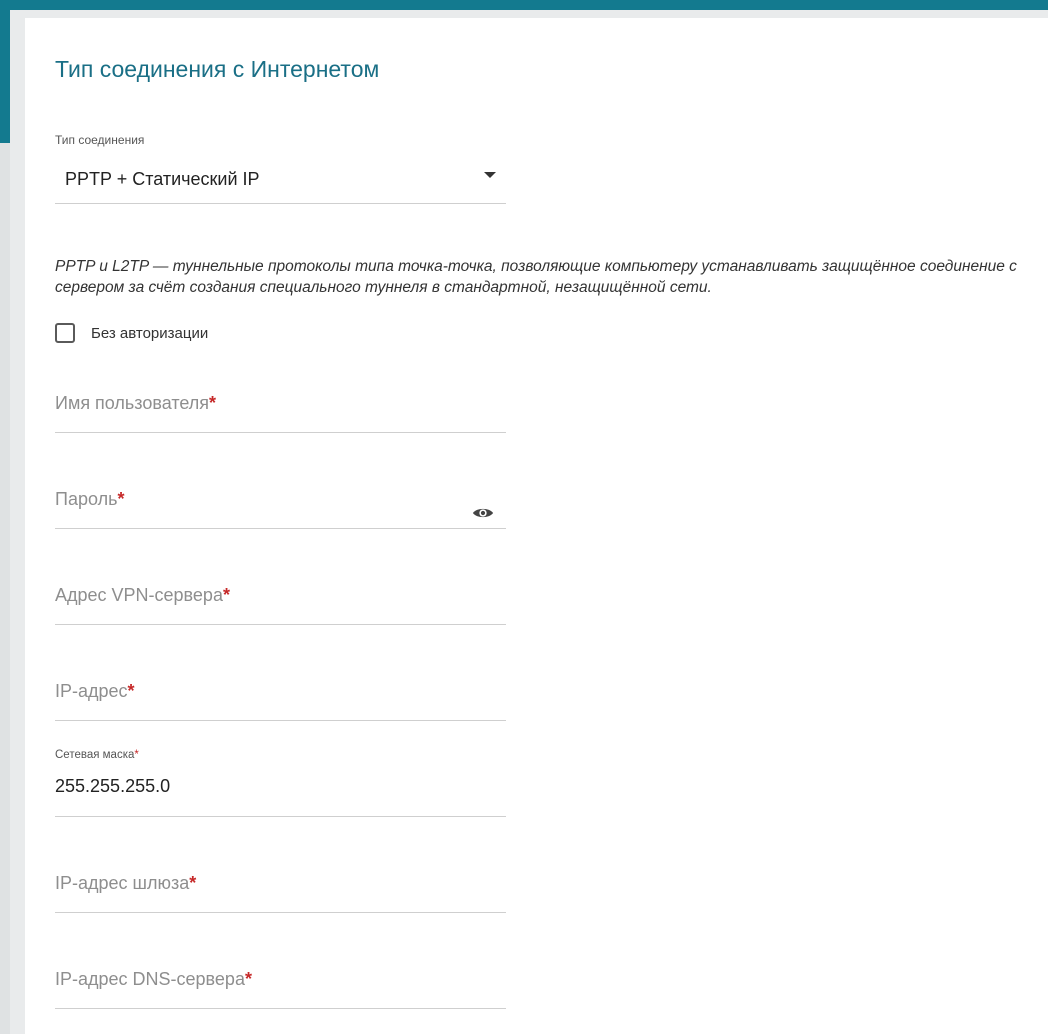 The width and height of the screenshot is (1048, 1034). What do you see at coordinates (126, 883) in the screenshot?
I see `gateway-placeholder: IP-адрес шлюза*` at bounding box center [126, 883].